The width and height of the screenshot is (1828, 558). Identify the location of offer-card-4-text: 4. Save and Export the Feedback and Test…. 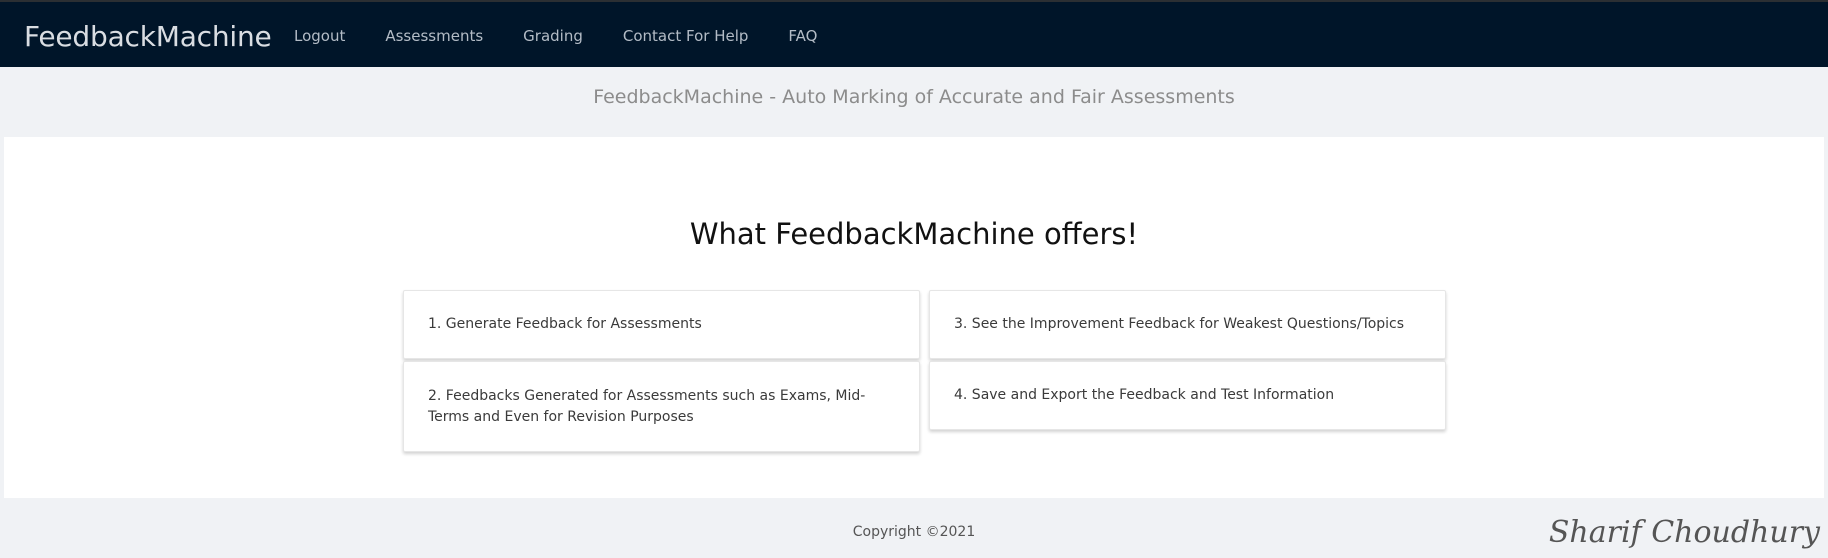
(1144, 395).